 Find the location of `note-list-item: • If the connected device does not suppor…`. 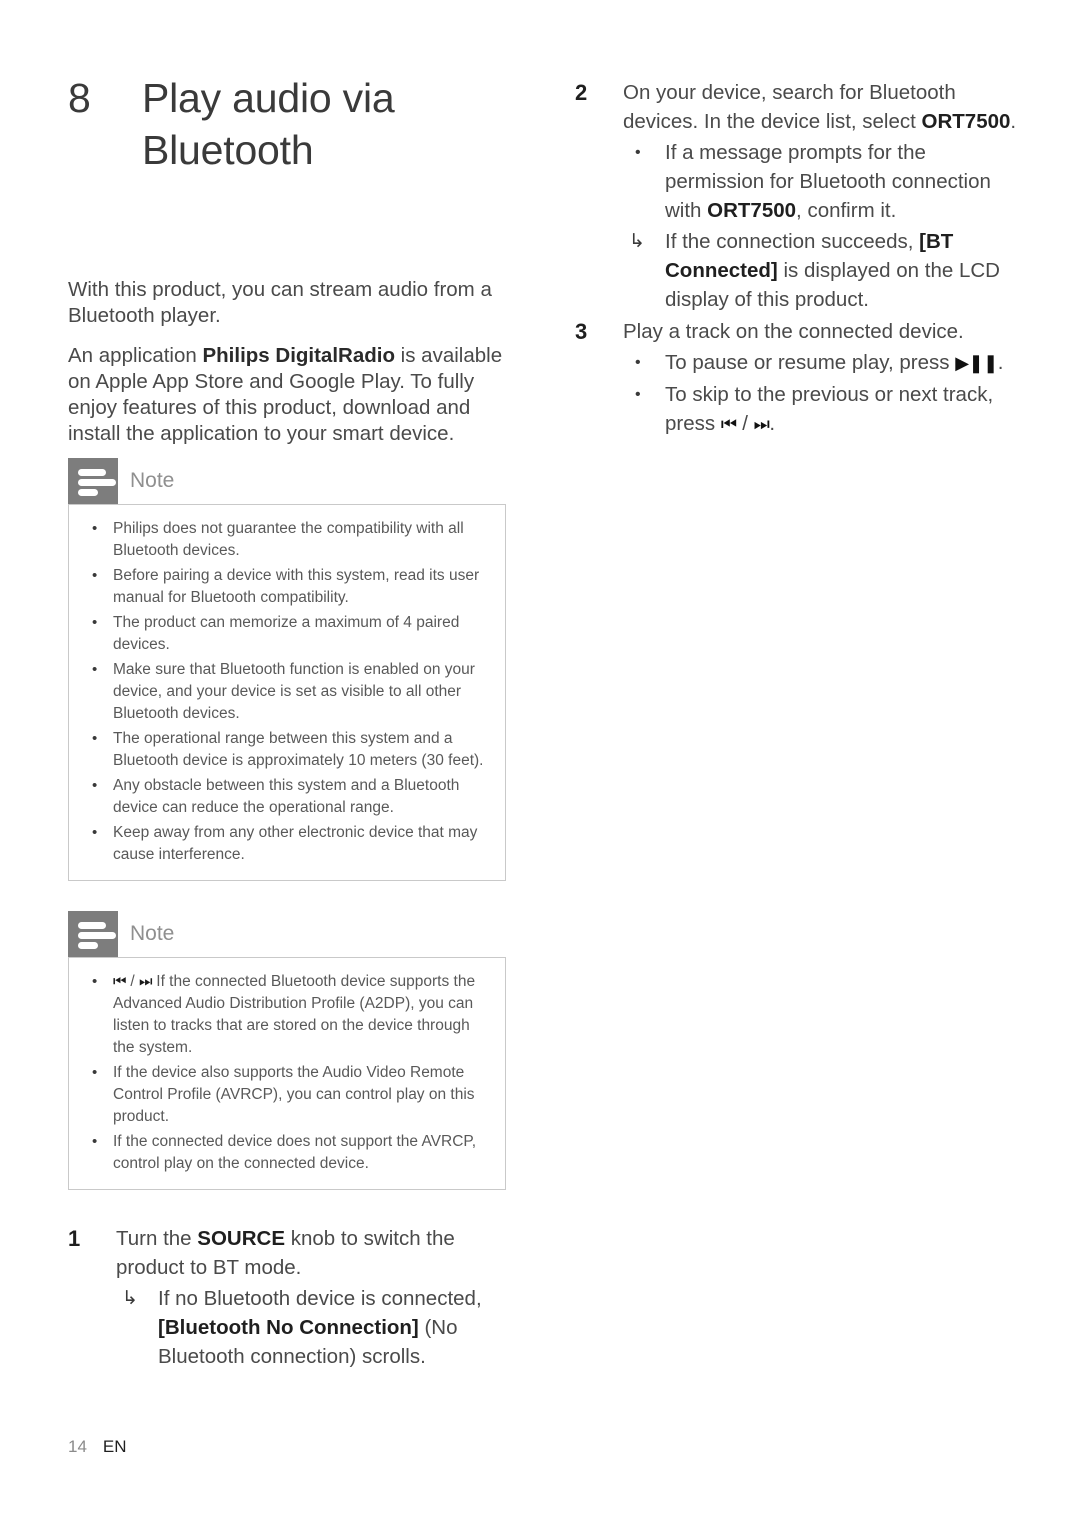

note-list-item: • If the connected device does not suppor… is located at coordinates (287, 1153).